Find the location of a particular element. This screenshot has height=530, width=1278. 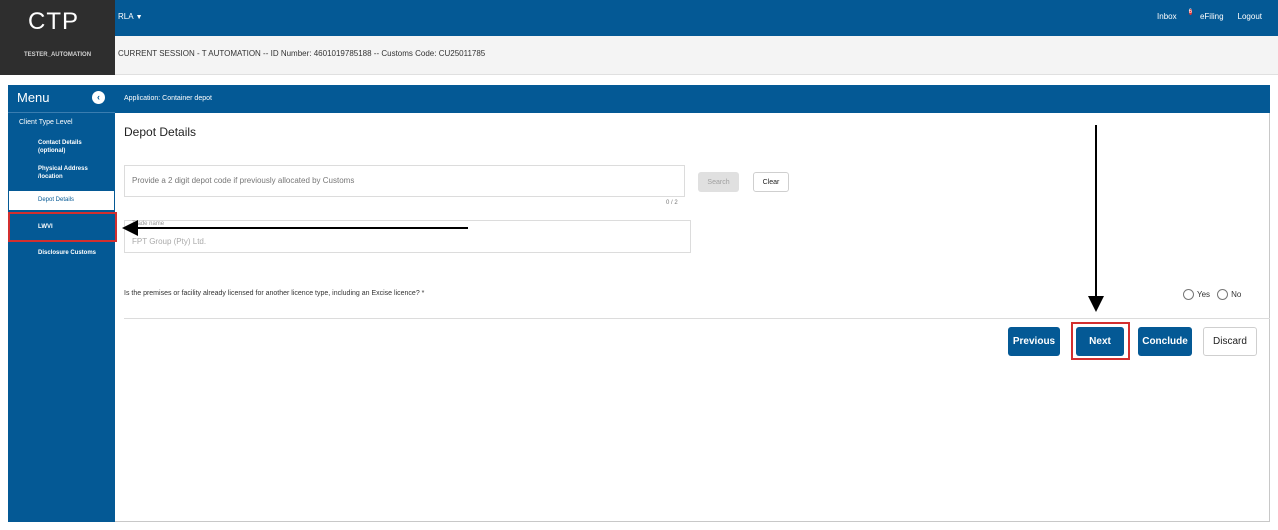

sidebar-item-depot-details: Depot Details is located at coordinates (61, 200).